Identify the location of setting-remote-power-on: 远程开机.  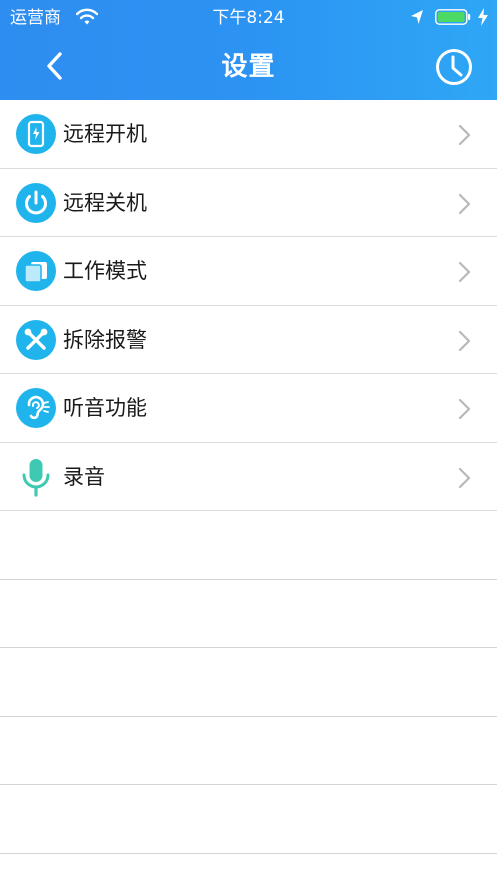
(248, 134).